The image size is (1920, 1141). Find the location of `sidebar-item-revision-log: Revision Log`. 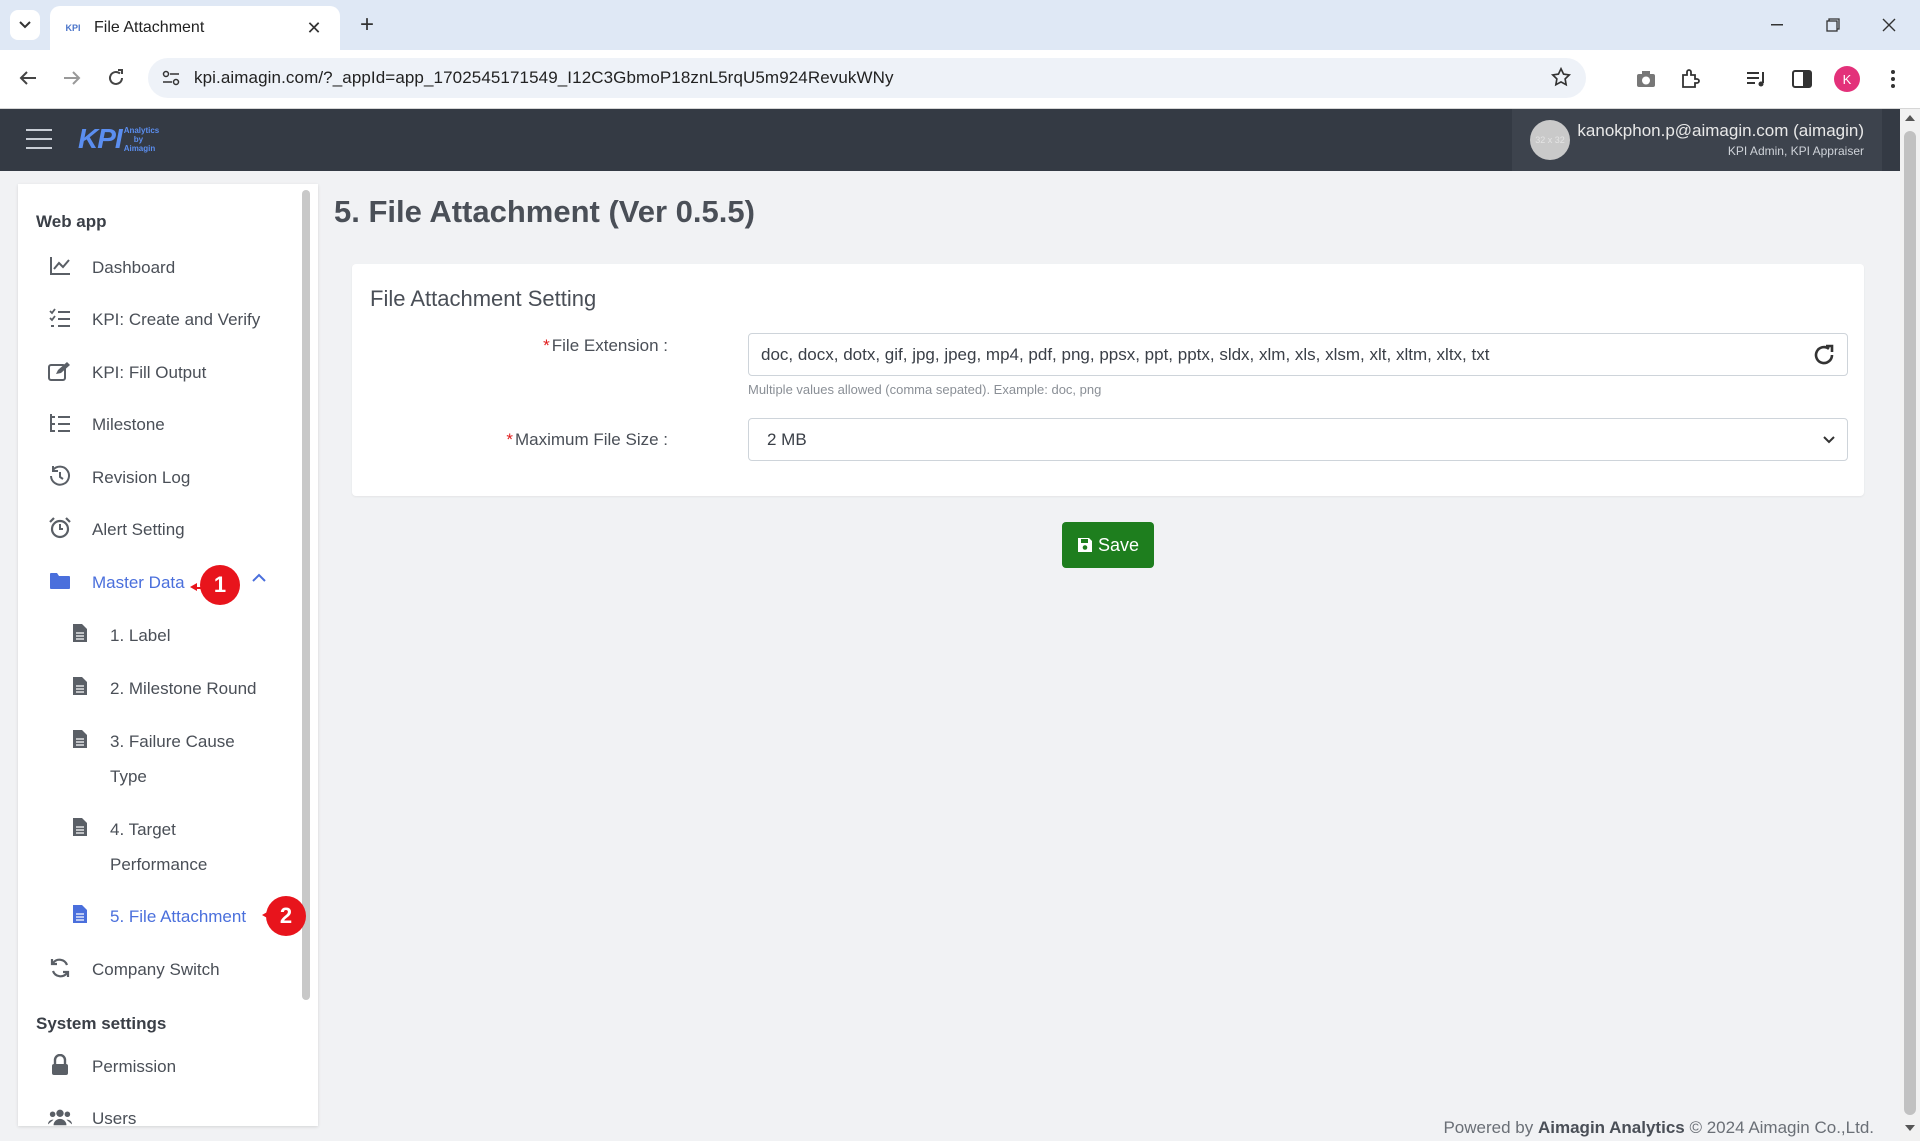

sidebar-item-revision-log: Revision Log is located at coordinates (153, 481).